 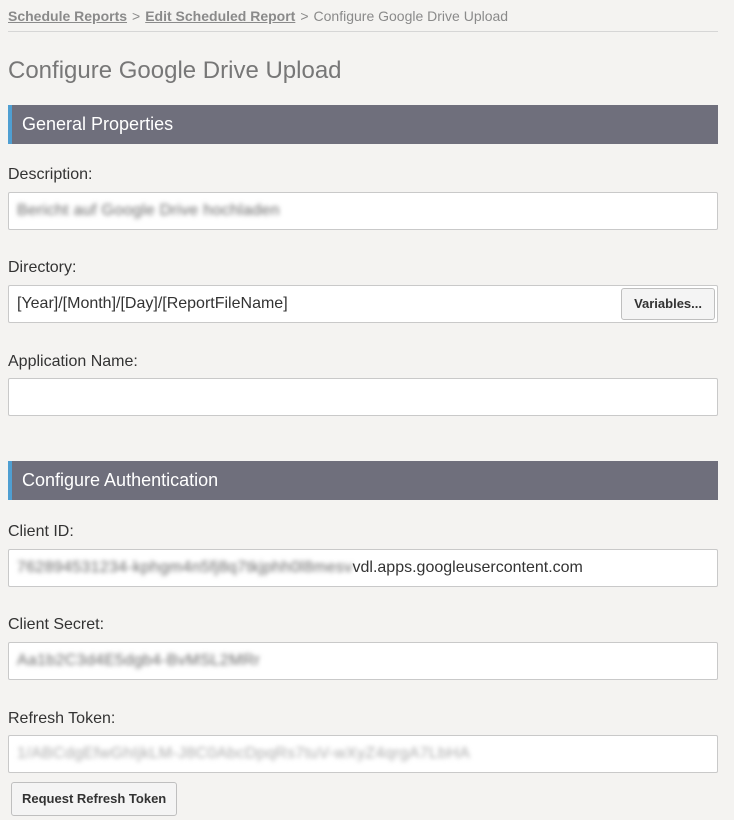 What do you see at coordinates (62, 718) in the screenshot?
I see `refresh-token-label: Refresh Token:` at bounding box center [62, 718].